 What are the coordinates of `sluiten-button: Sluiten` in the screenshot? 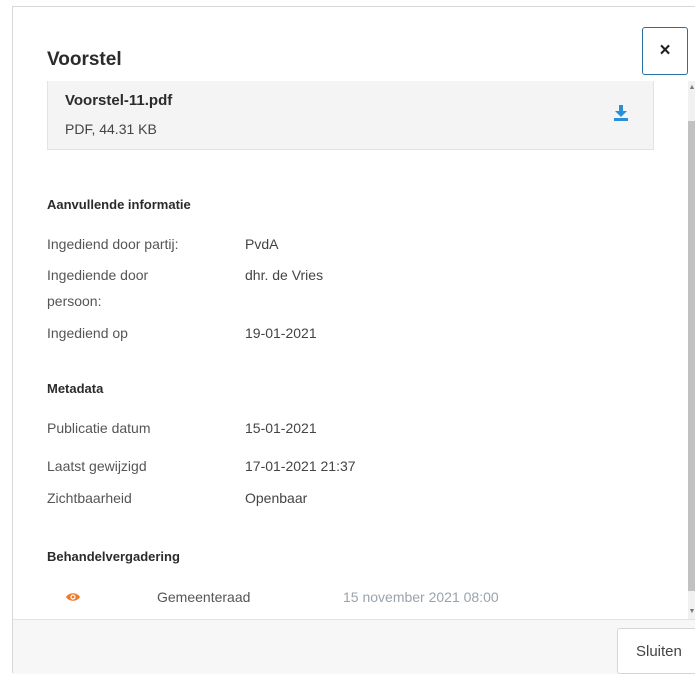 It's located at (656, 651).